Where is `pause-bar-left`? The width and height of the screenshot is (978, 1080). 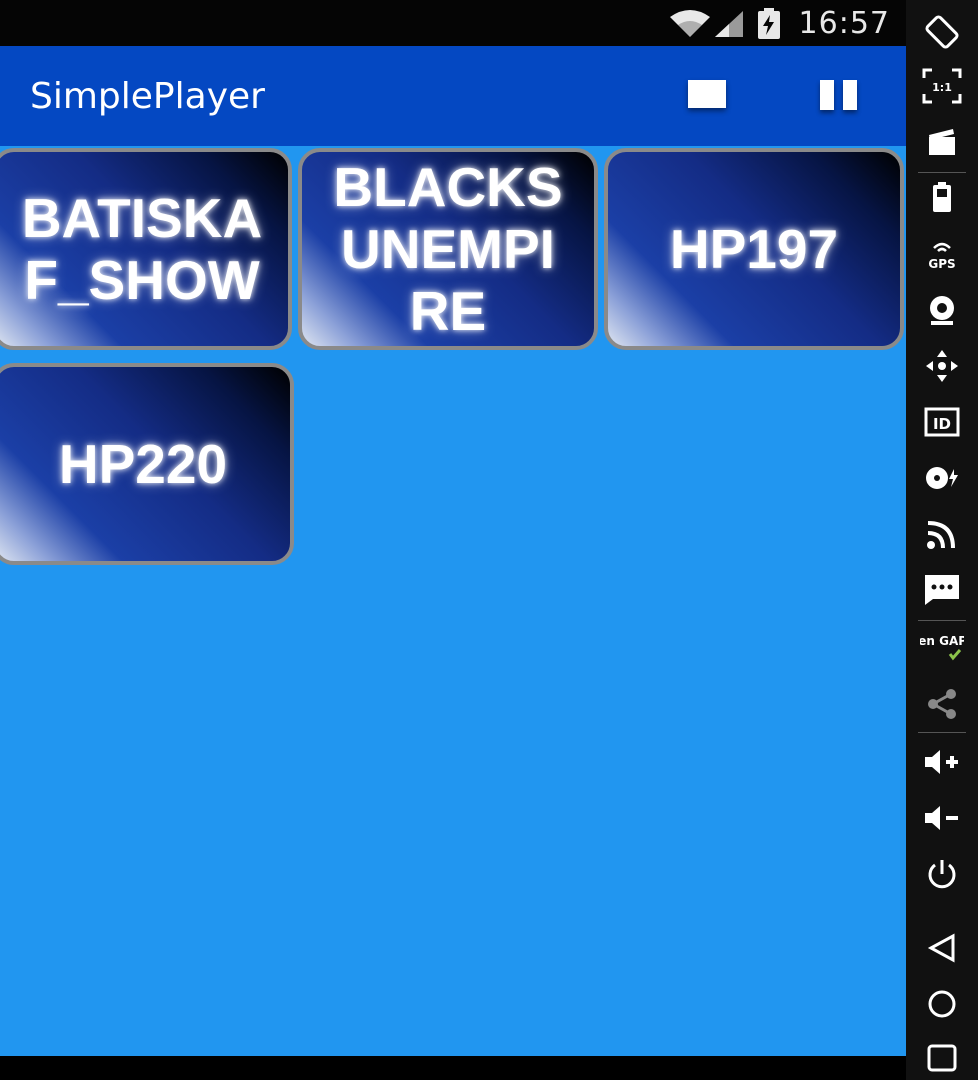 pause-bar-left is located at coordinates (827, 95).